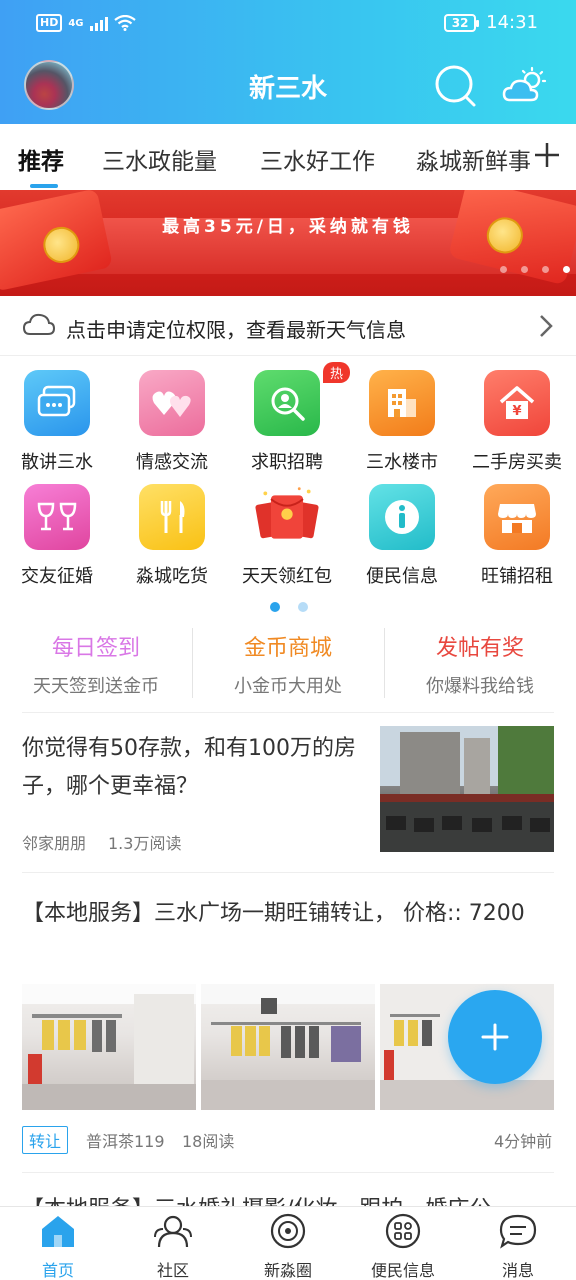  I want to click on tab-recommend: 推荐, so click(41, 159).